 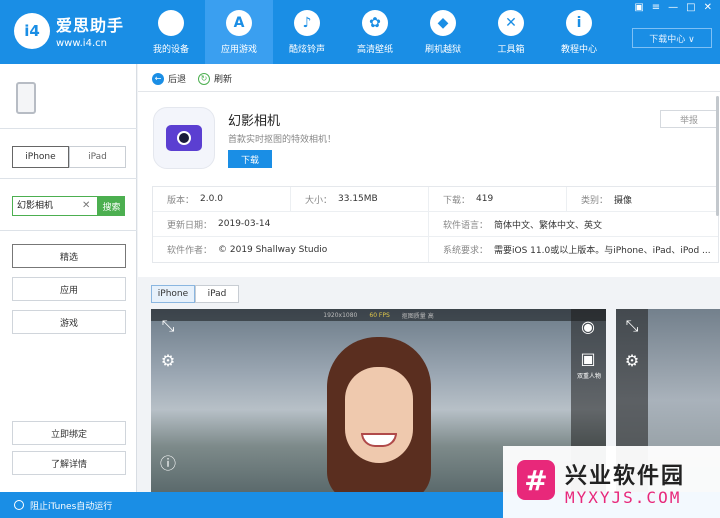 What do you see at coordinates (158, 78) in the screenshot?
I see `back-arrow-icon: ←` at bounding box center [158, 78].